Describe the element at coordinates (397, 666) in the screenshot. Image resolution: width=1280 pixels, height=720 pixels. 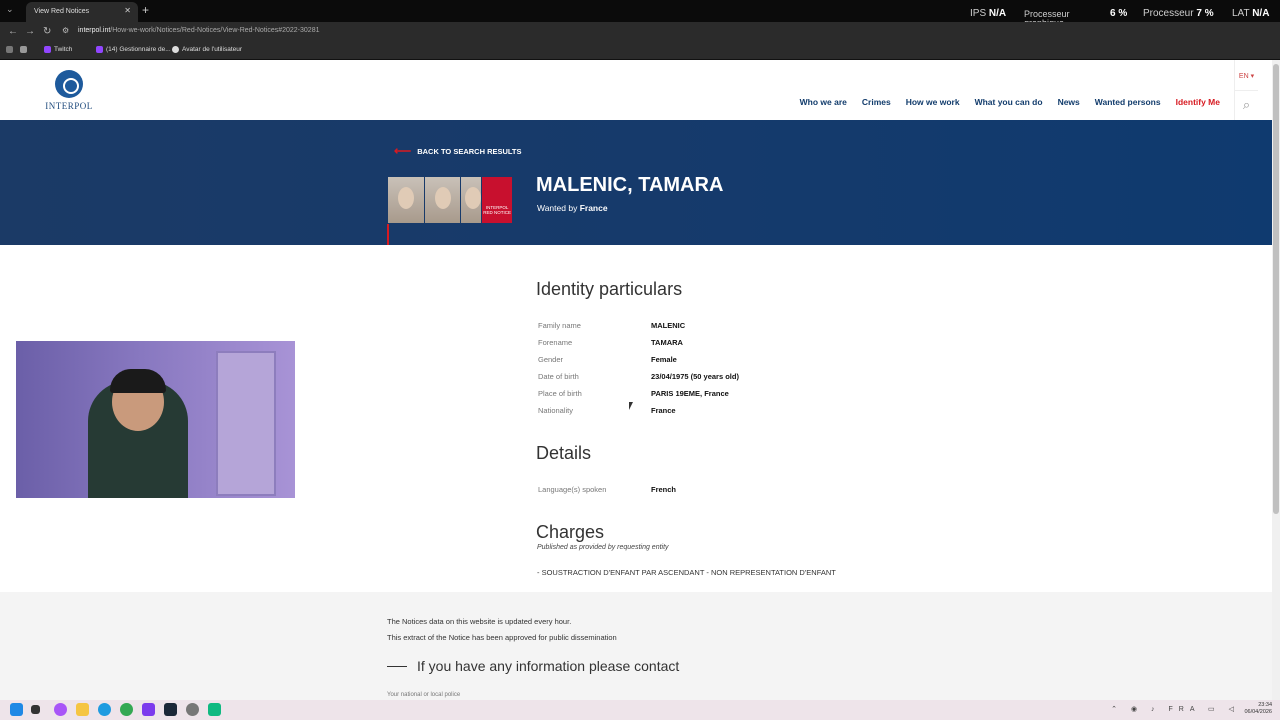
I see `divider` at that location.